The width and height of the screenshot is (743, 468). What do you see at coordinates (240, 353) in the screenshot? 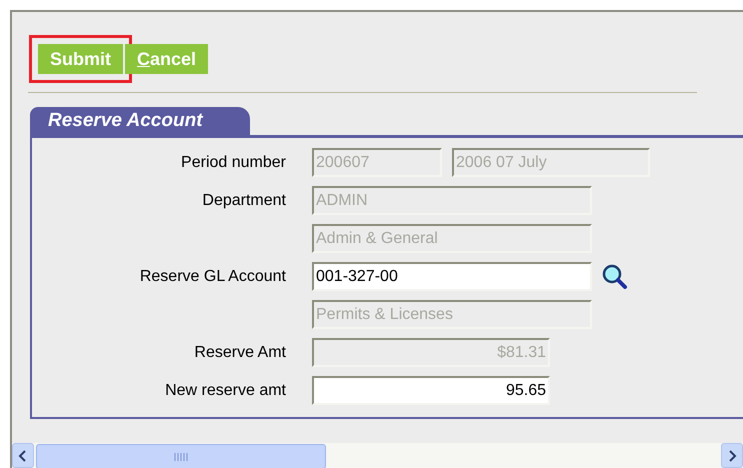
I see `field-label: Reserve Amt` at bounding box center [240, 353].